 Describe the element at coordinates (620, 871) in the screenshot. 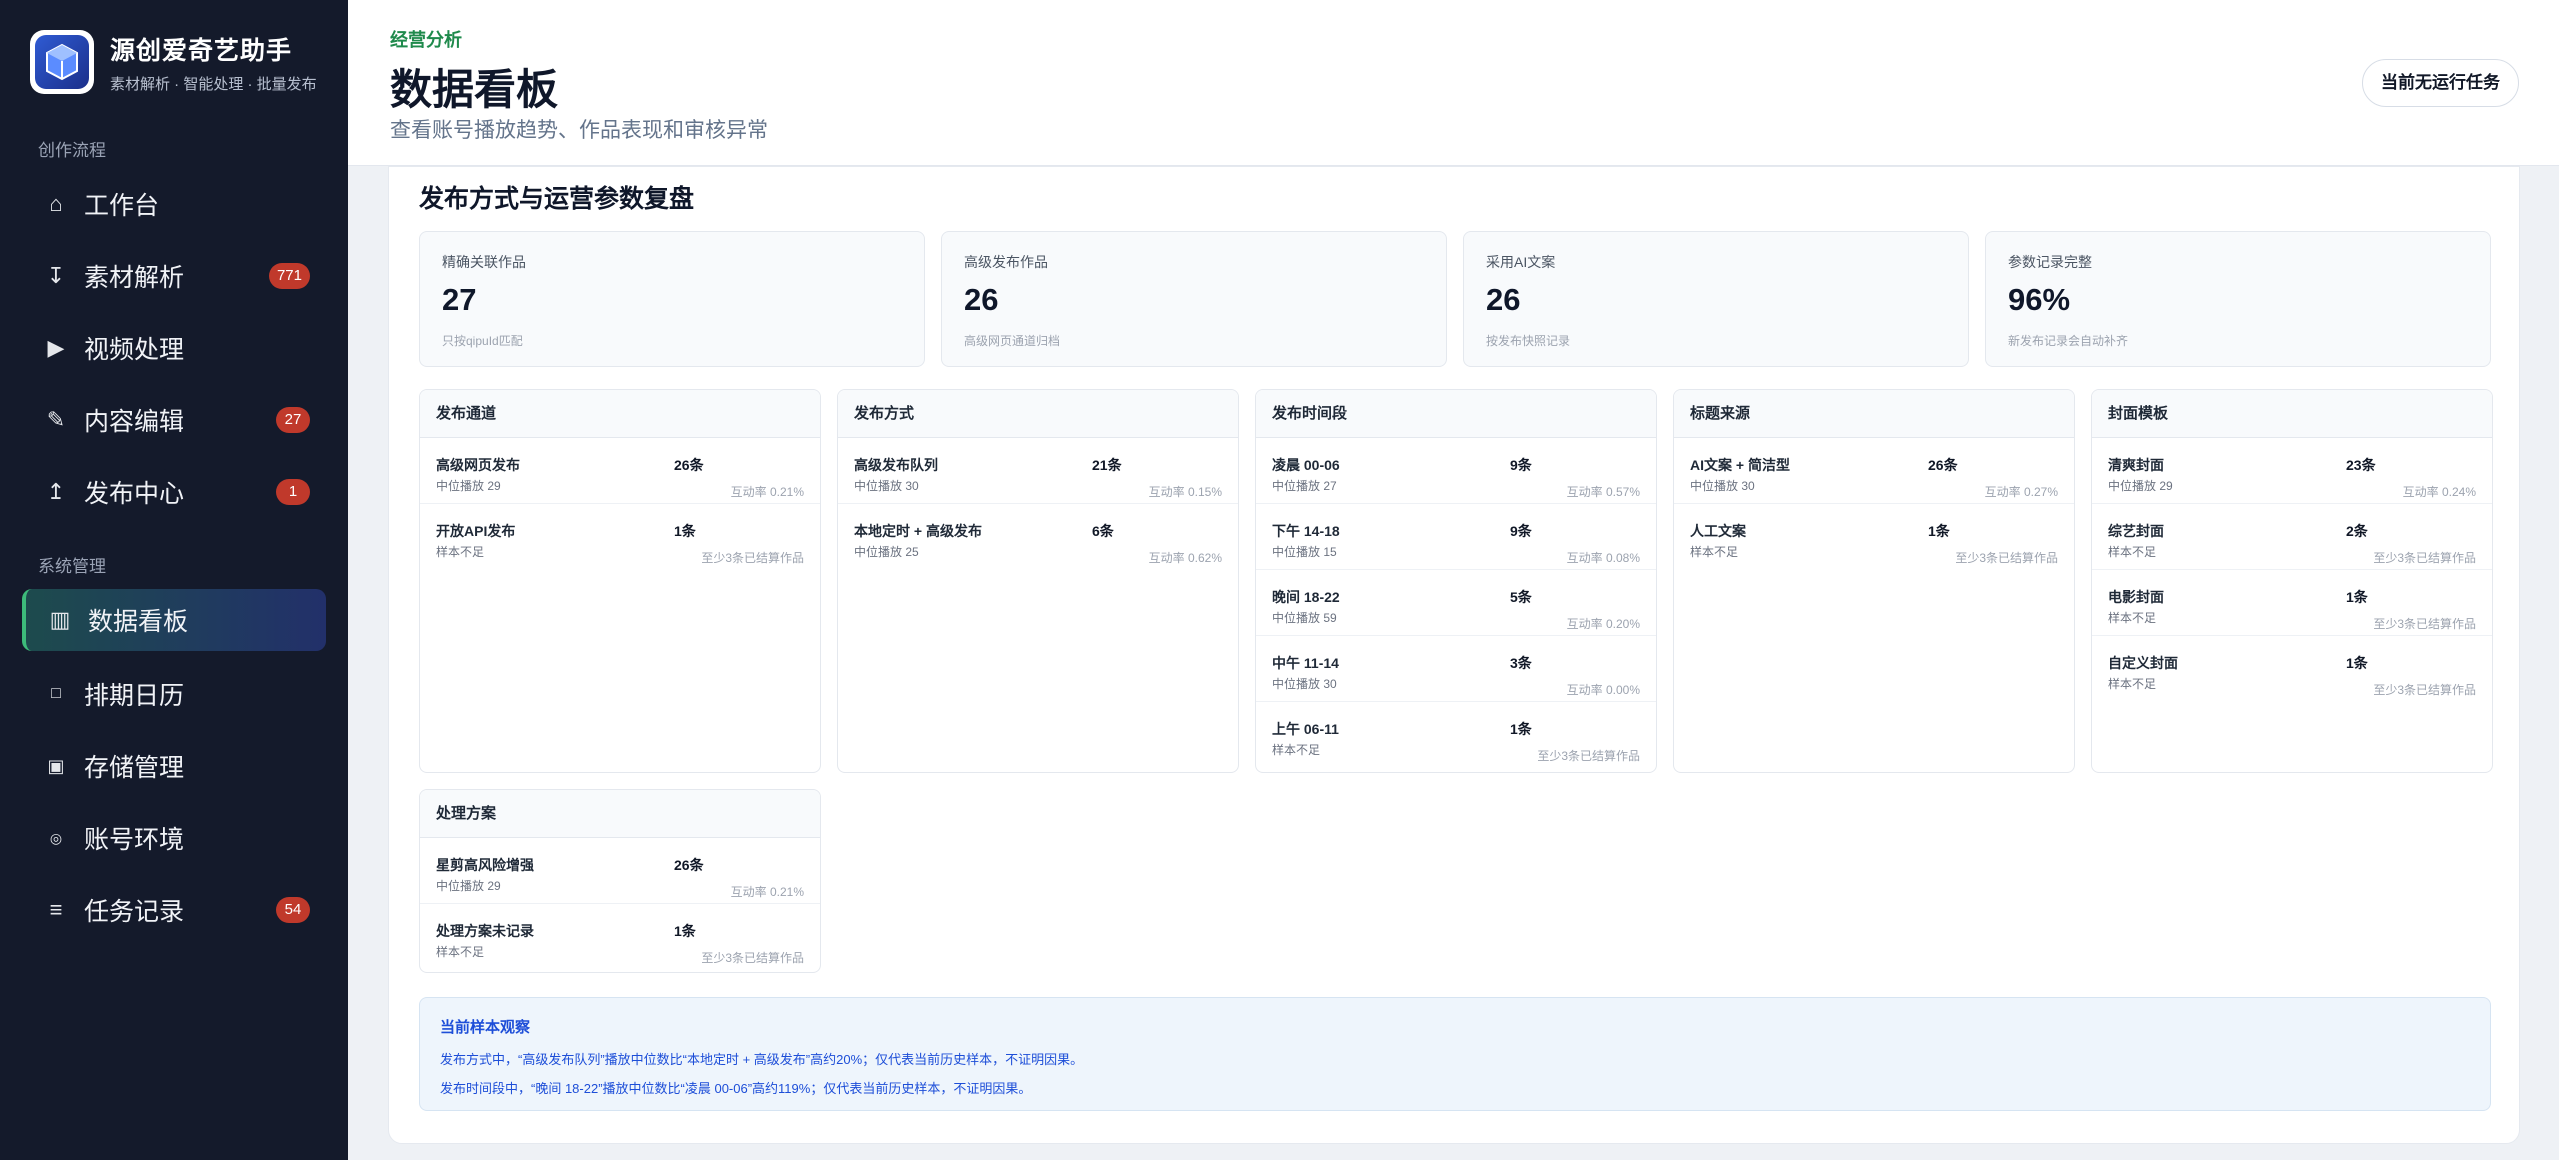

I see `list-item: 星剪高风险增强 中位播放 29 26条 互动率 0.21%` at that location.